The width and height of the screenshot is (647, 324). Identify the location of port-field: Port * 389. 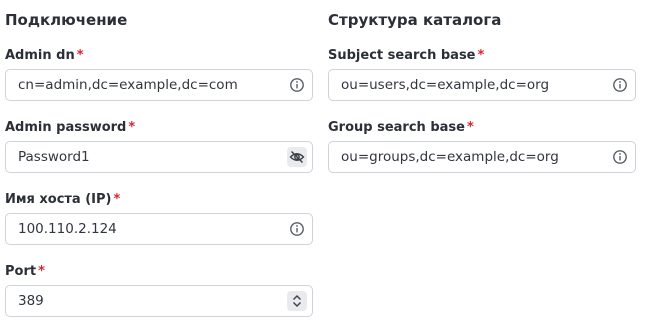
(159, 290).